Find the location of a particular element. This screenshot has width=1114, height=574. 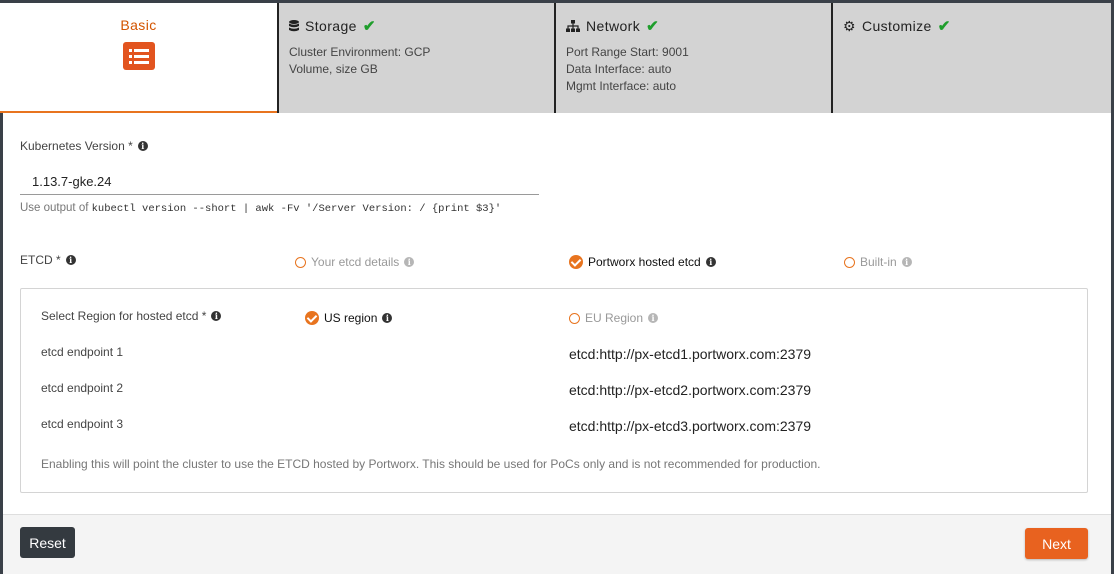

step-basic-label: Basic is located at coordinates (138, 25).